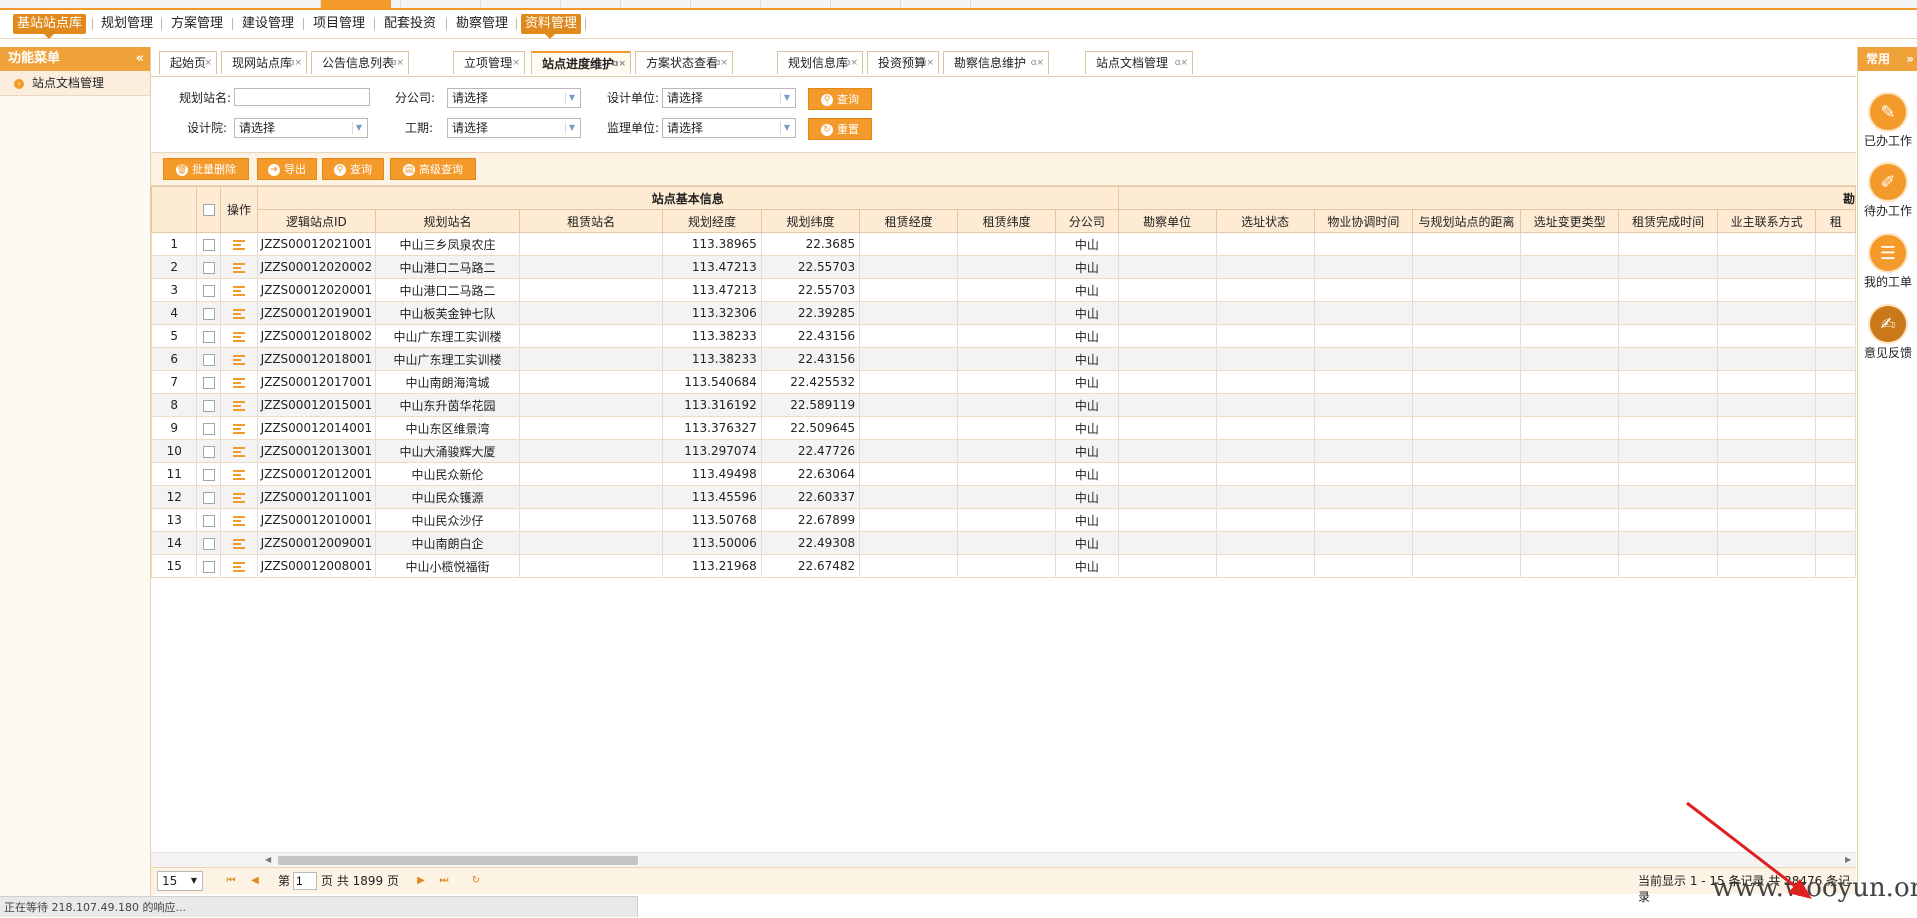 Image resolution: width=1917 pixels, height=918 pixels. Describe the element at coordinates (268, 860) in the screenshot. I see `scroll-left-icon: ◀` at that location.